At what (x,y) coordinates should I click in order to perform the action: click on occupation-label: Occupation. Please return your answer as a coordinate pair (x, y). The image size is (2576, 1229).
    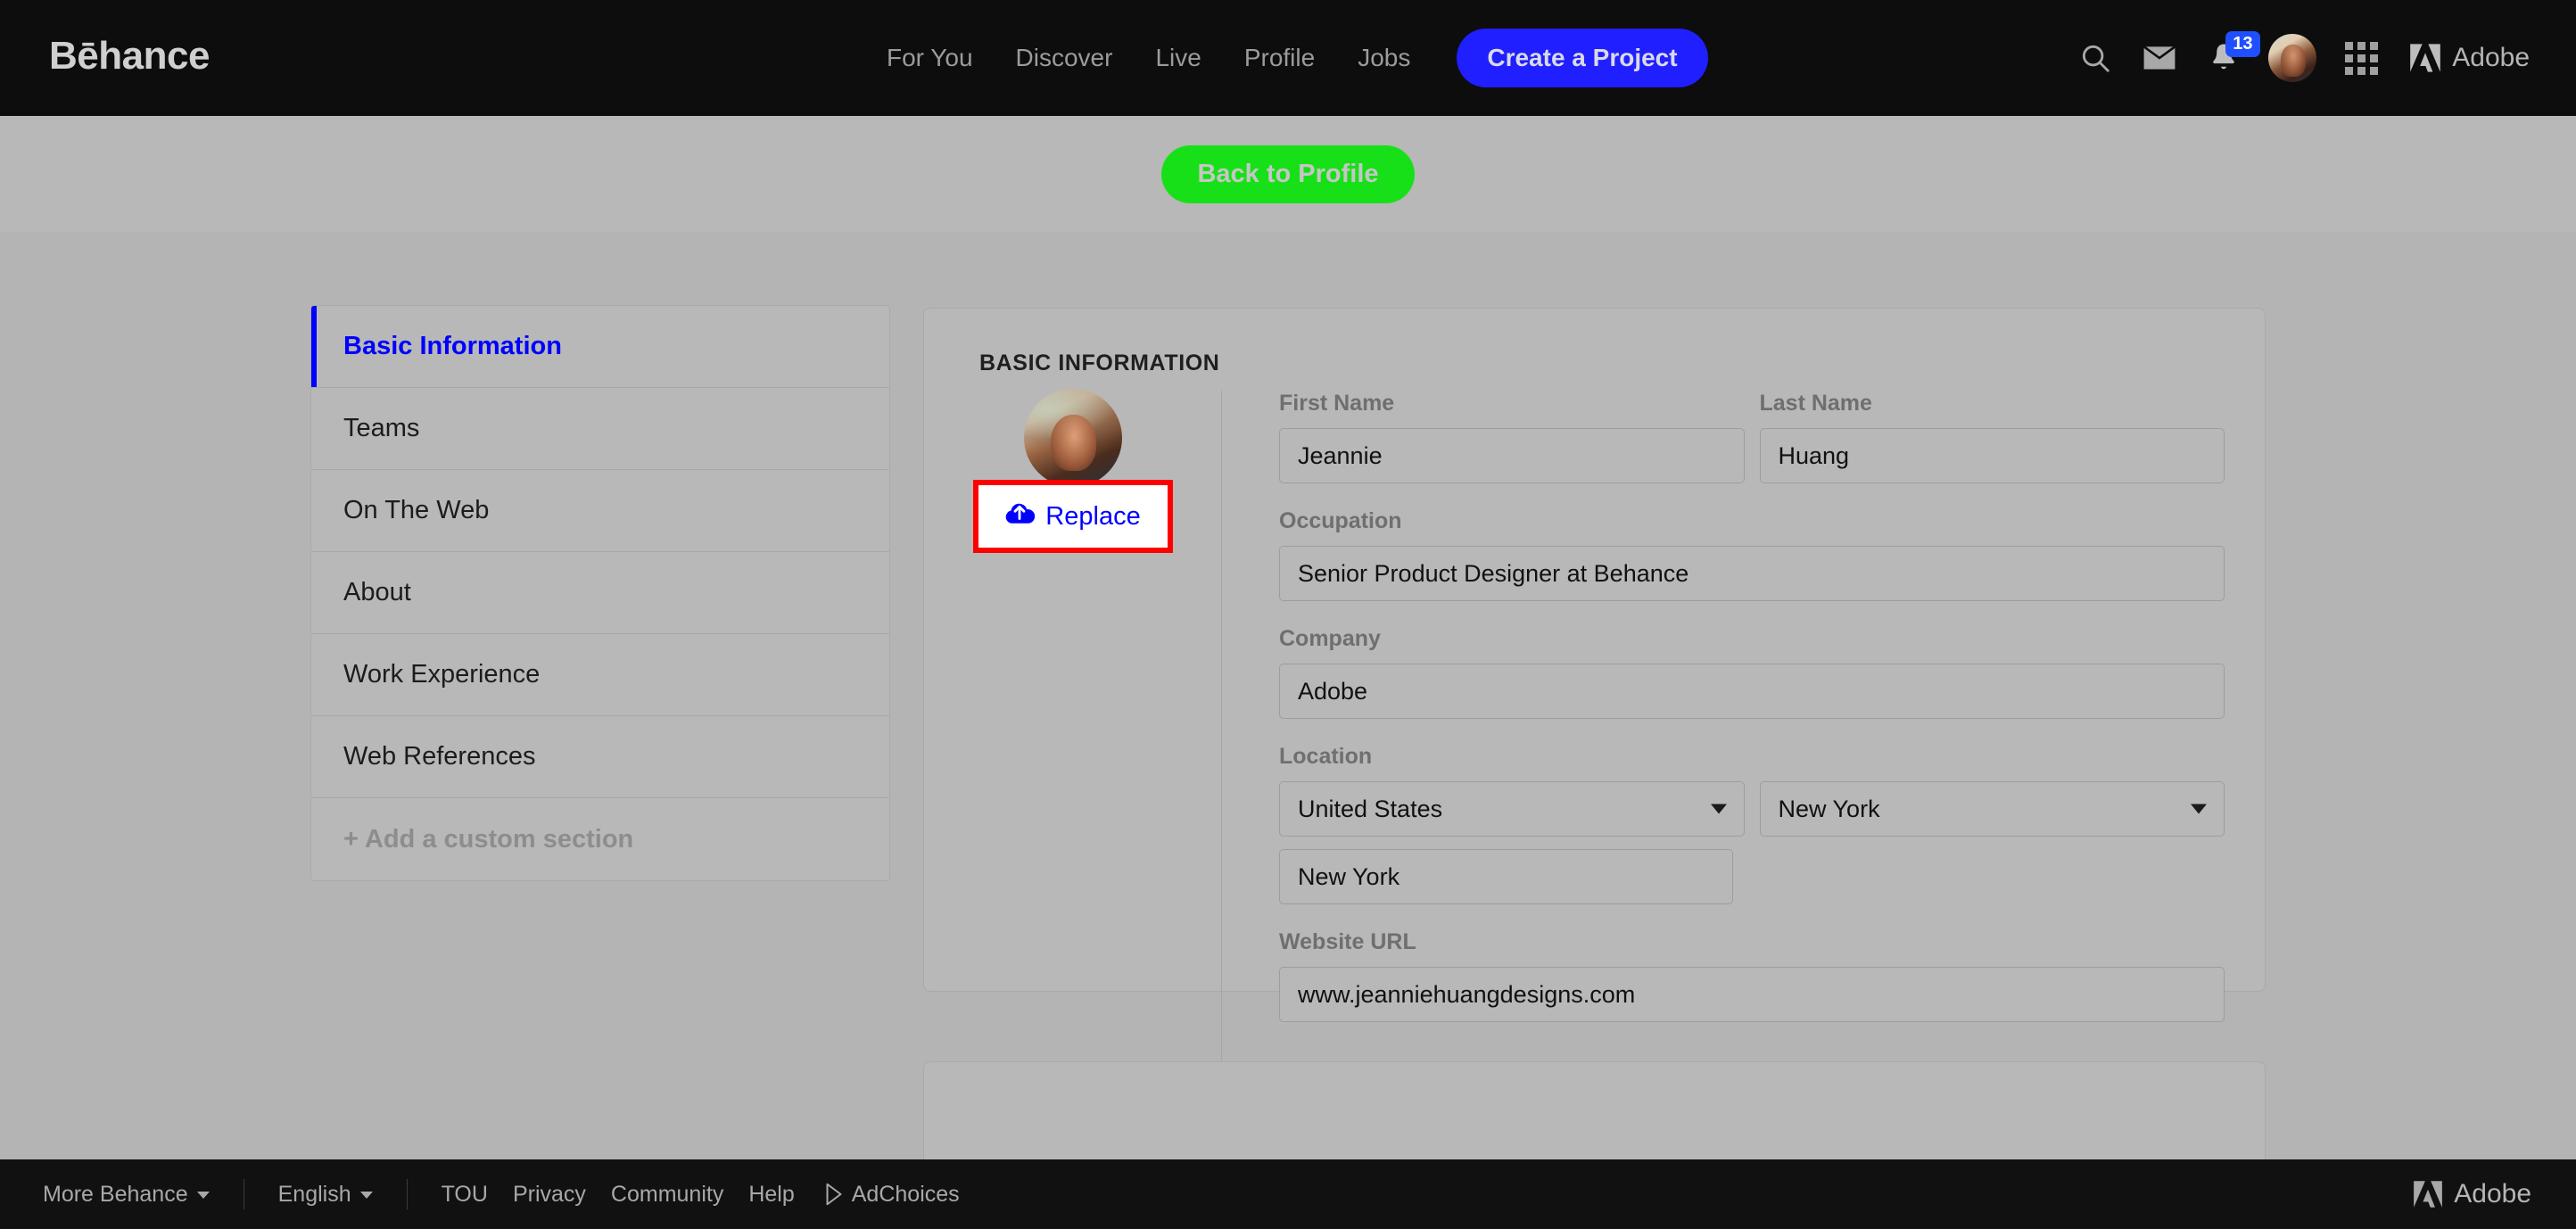
    Looking at the image, I should click on (1341, 520).